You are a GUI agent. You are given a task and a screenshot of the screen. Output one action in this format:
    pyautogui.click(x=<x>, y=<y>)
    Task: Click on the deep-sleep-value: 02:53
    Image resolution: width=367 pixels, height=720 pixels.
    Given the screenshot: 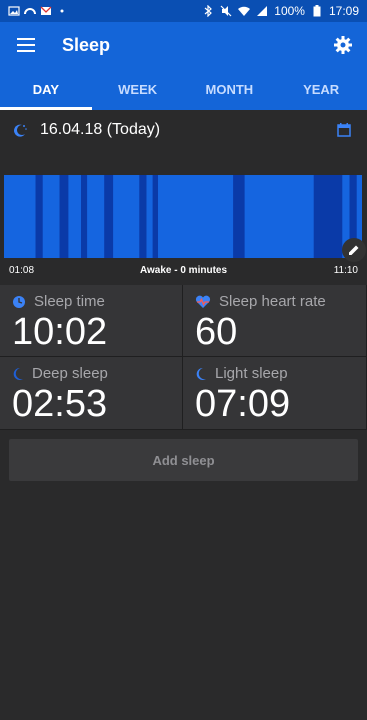 What is the action you would take?
    pyautogui.click(x=60, y=404)
    